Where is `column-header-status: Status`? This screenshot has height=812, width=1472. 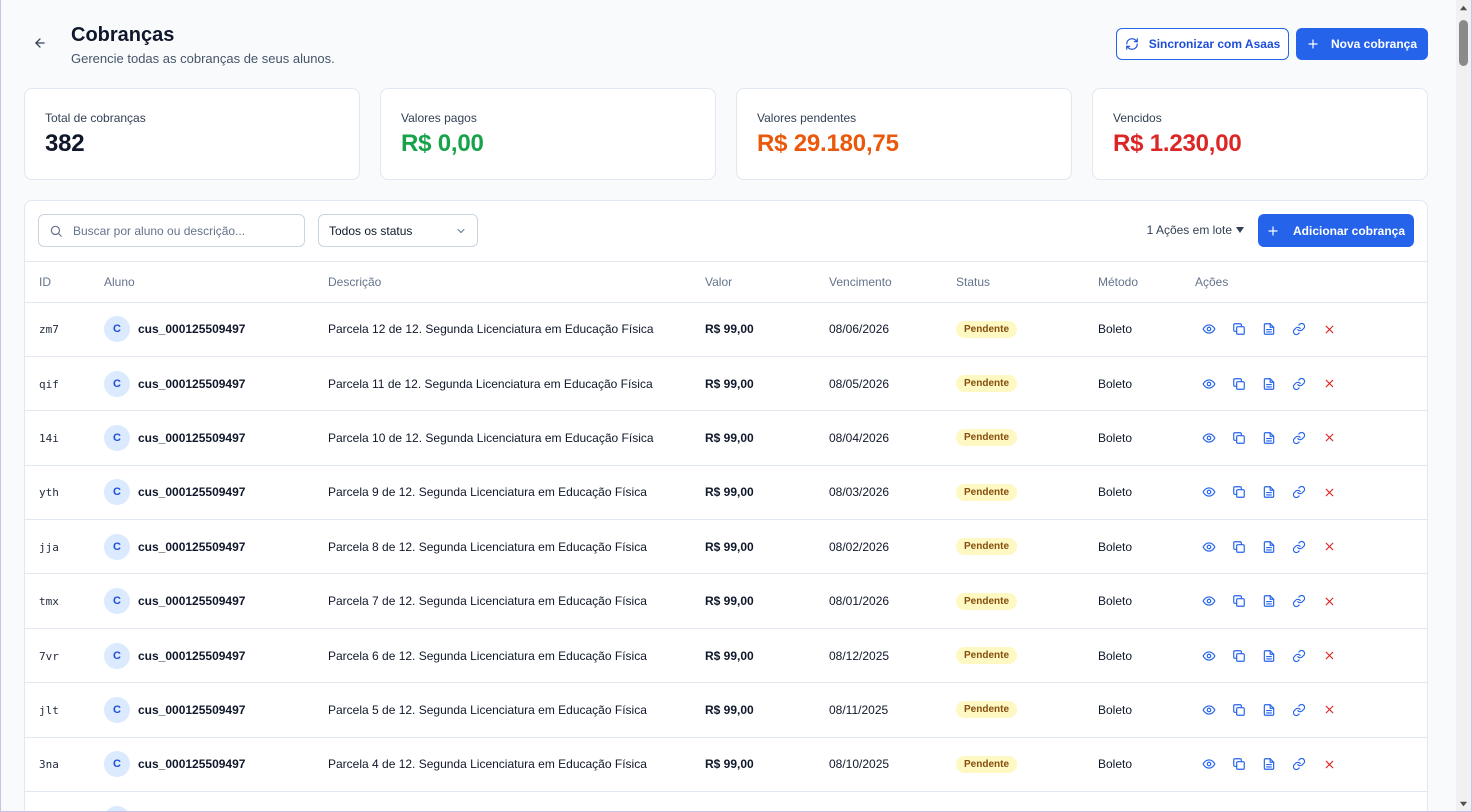 column-header-status: Status is located at coordinates (1027, 282).